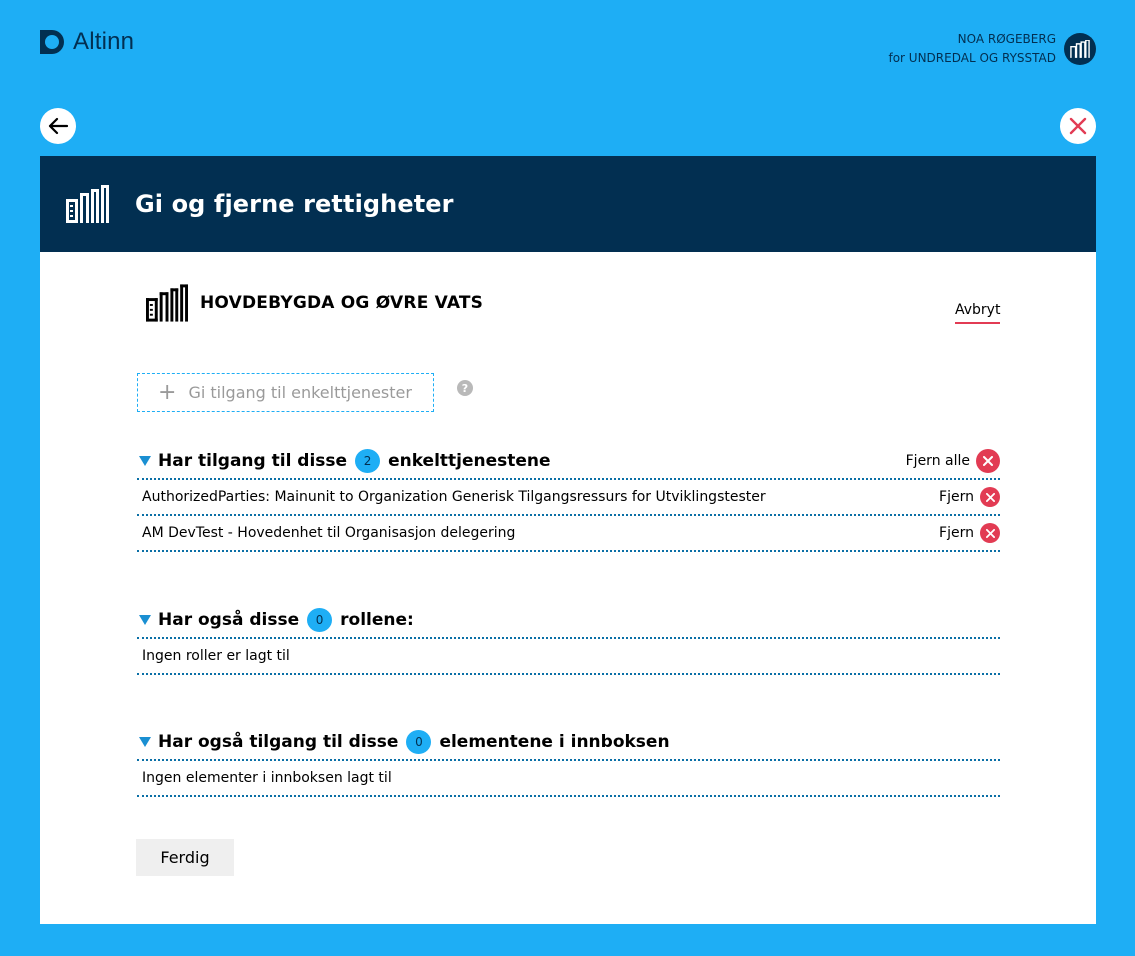 The image size is (1135, 956). I want to click on org-heading: HOVDEBYGDA OG ØVRE VATS, so click(314, 303).